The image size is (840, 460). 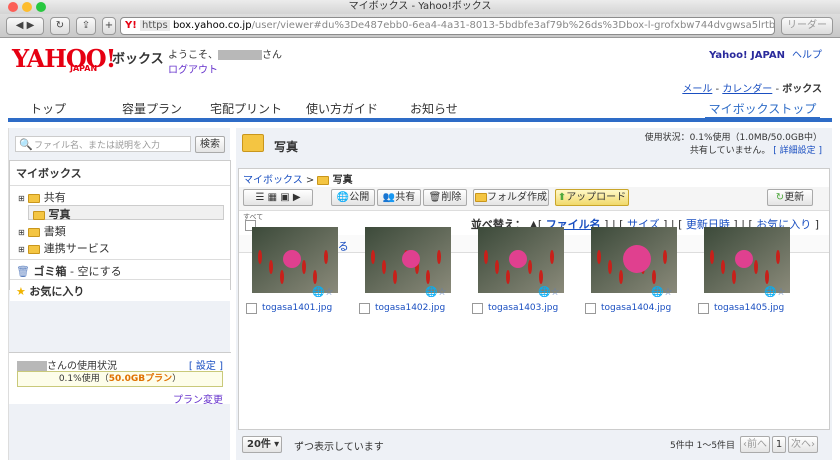 I want to click on calendar-link: カレンダー, so click(x=747, y=89).